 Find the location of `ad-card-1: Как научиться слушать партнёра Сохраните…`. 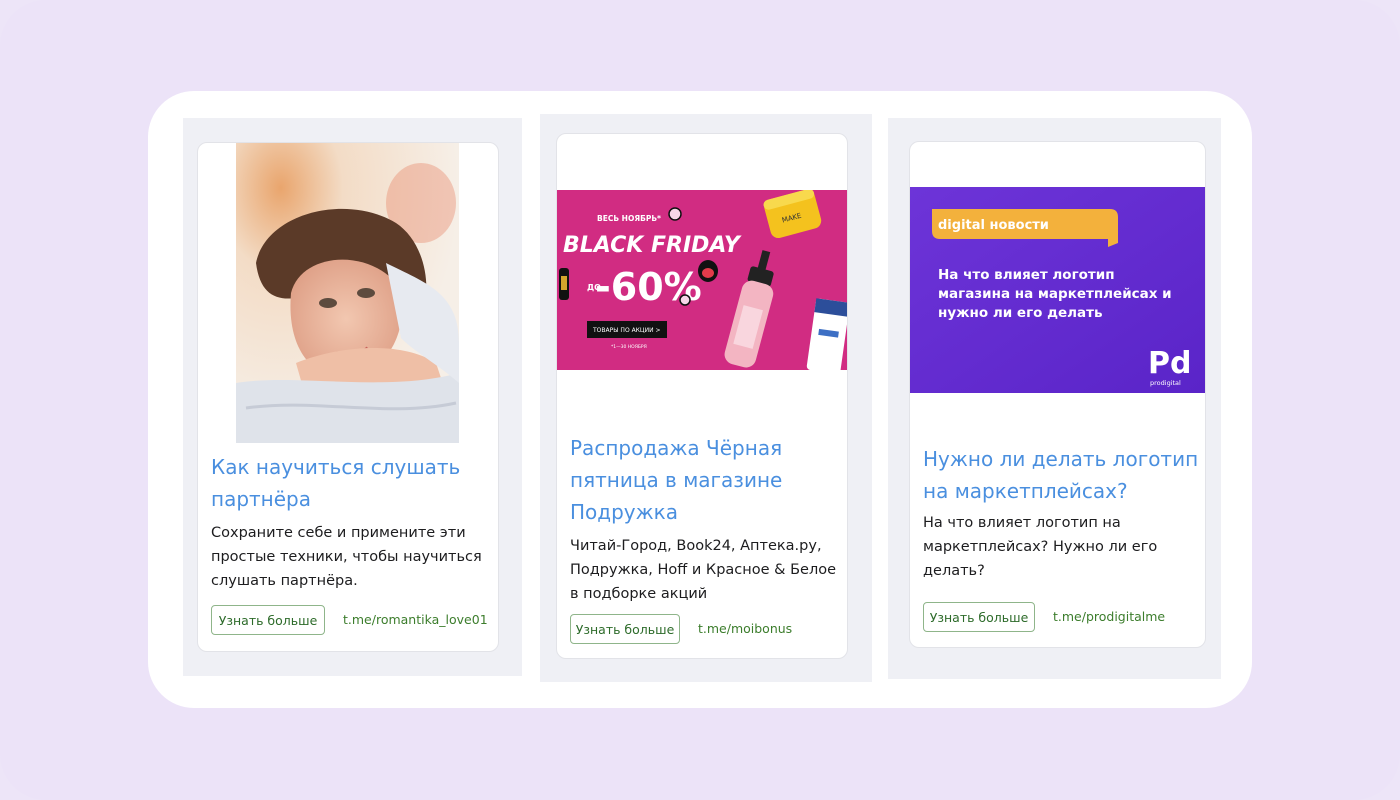

ad-card-1: Как научиться слушать партнёра Сохраните… is located at coordinates (348, 397).